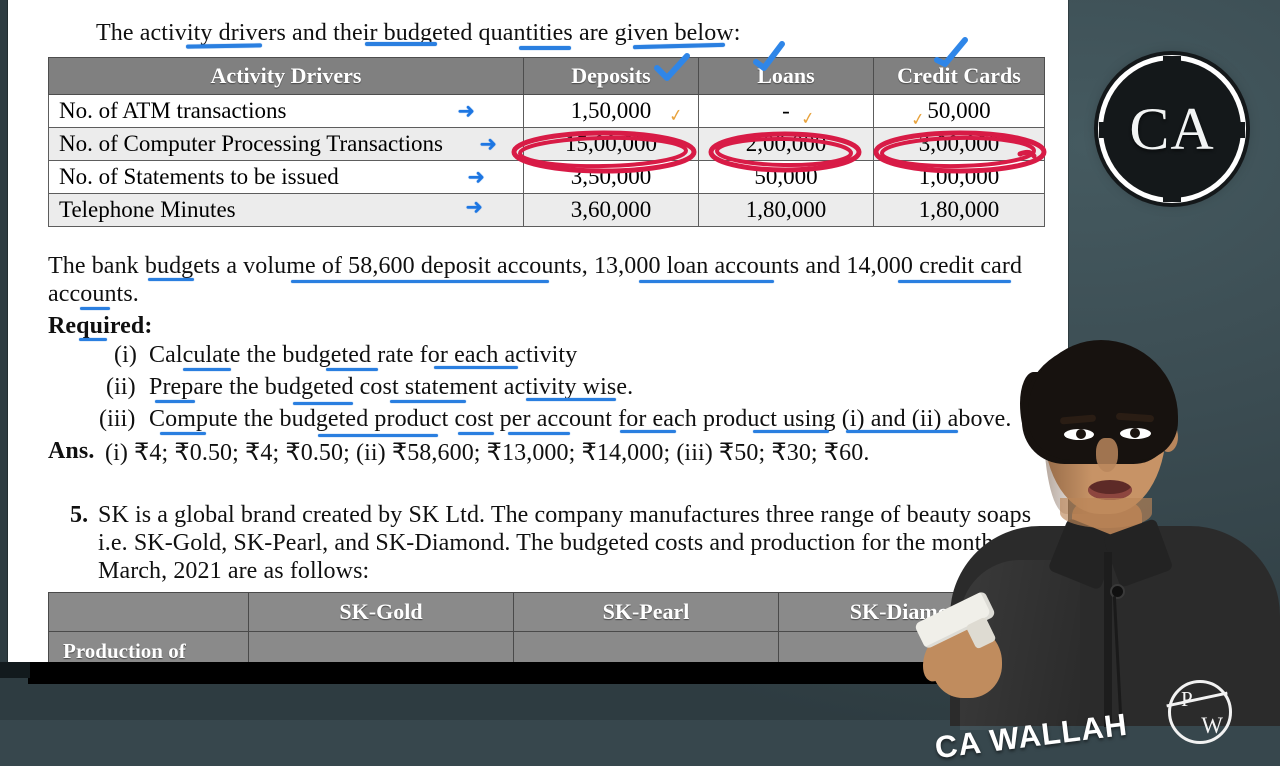 The height and width of the screenshot is (766, 1280). What do you see at coordinates (786, 210) in the screenshot?
I see `cell-loans: 1,80,000` at bounding box center [786, 210].